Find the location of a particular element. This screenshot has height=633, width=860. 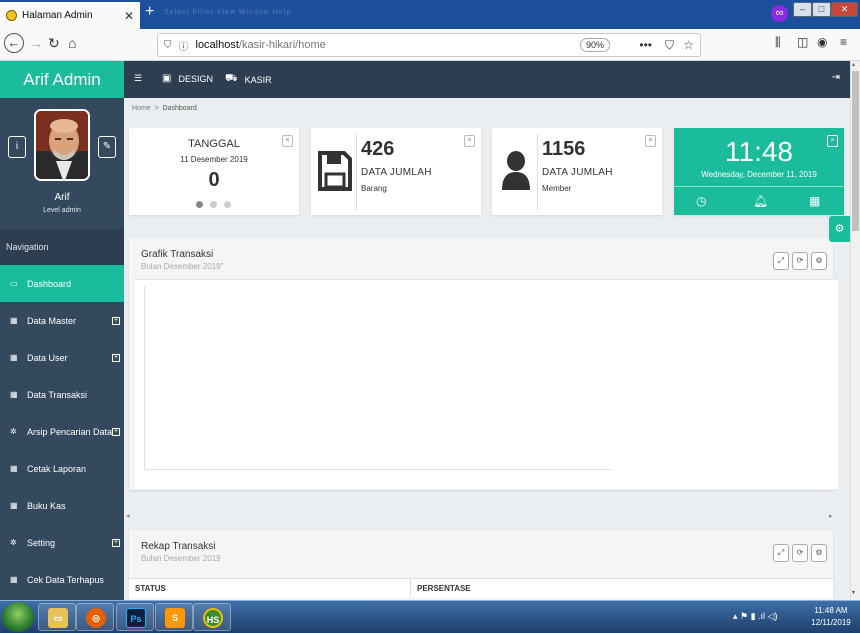

taskbar-firefox: ◎ is located at coordinates (95, 617).